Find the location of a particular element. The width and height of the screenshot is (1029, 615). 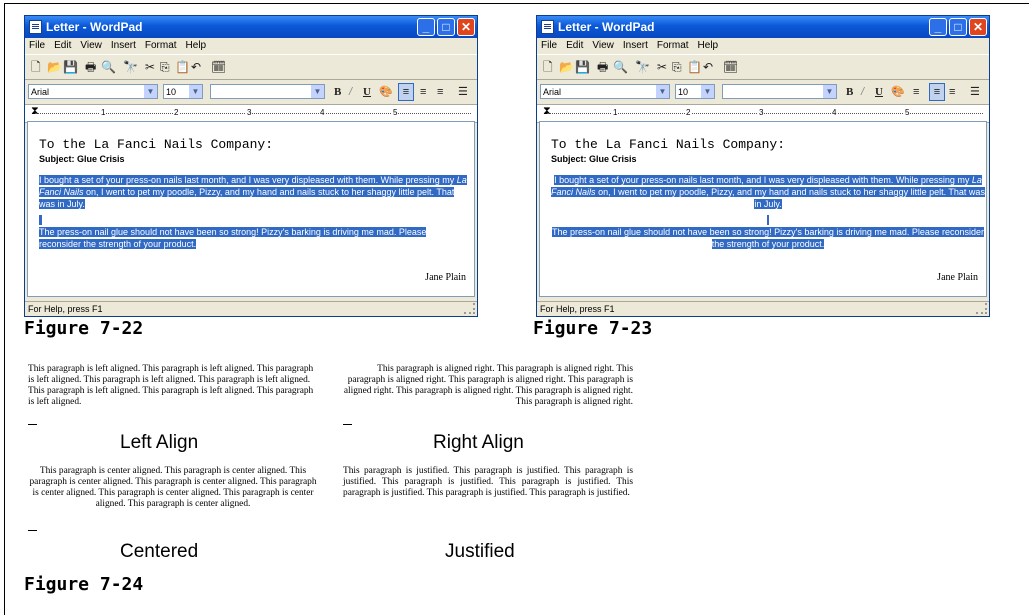

menu-bar: File Edit View Insert Format Help is located at coordinates (251, 46).